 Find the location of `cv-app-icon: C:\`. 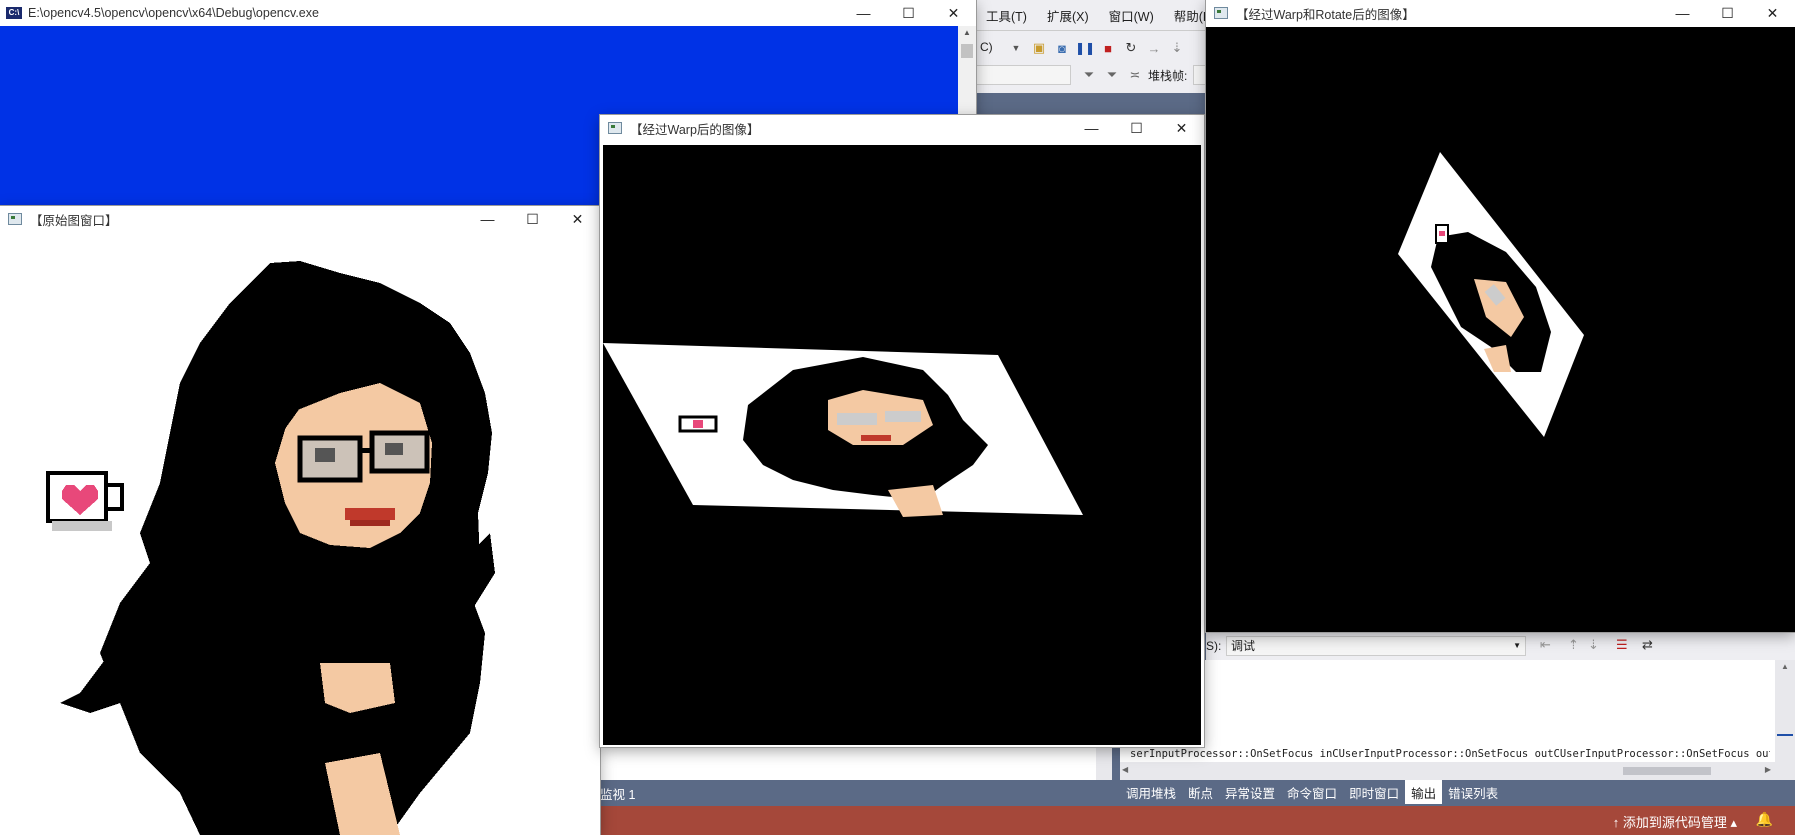

cv-app-icon: C:\ is located at coordinates (14, 13).